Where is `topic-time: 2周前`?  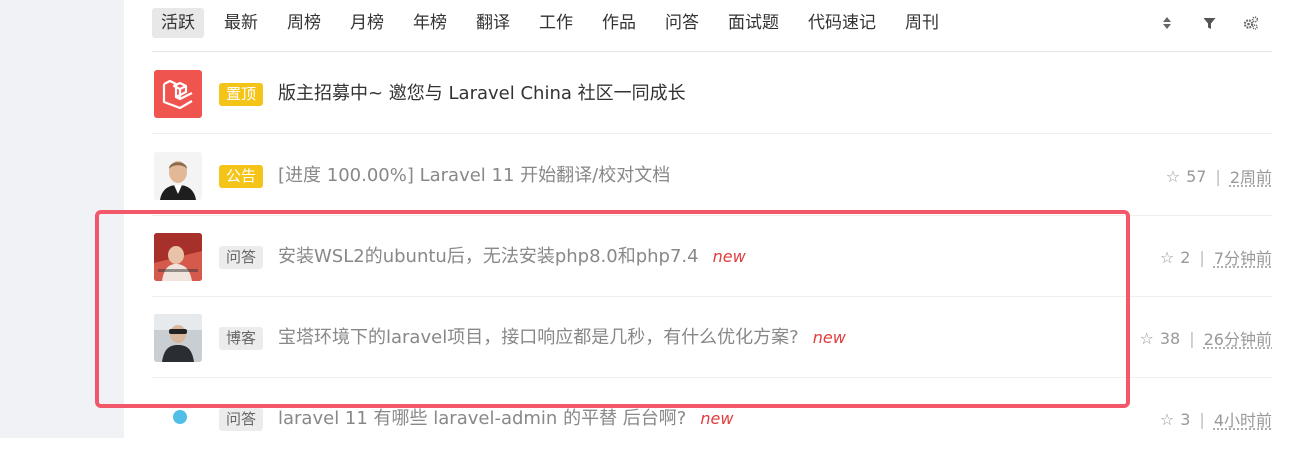
topic-time: 2周前 is located at coordinates (1251, 176).